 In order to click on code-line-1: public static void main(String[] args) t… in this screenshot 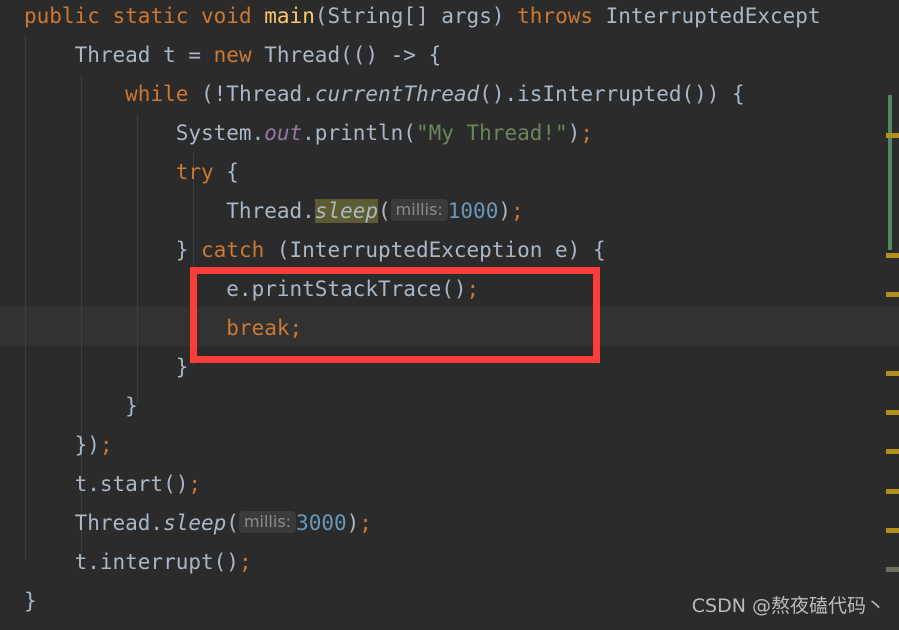, I will do `click(422, 18)`.